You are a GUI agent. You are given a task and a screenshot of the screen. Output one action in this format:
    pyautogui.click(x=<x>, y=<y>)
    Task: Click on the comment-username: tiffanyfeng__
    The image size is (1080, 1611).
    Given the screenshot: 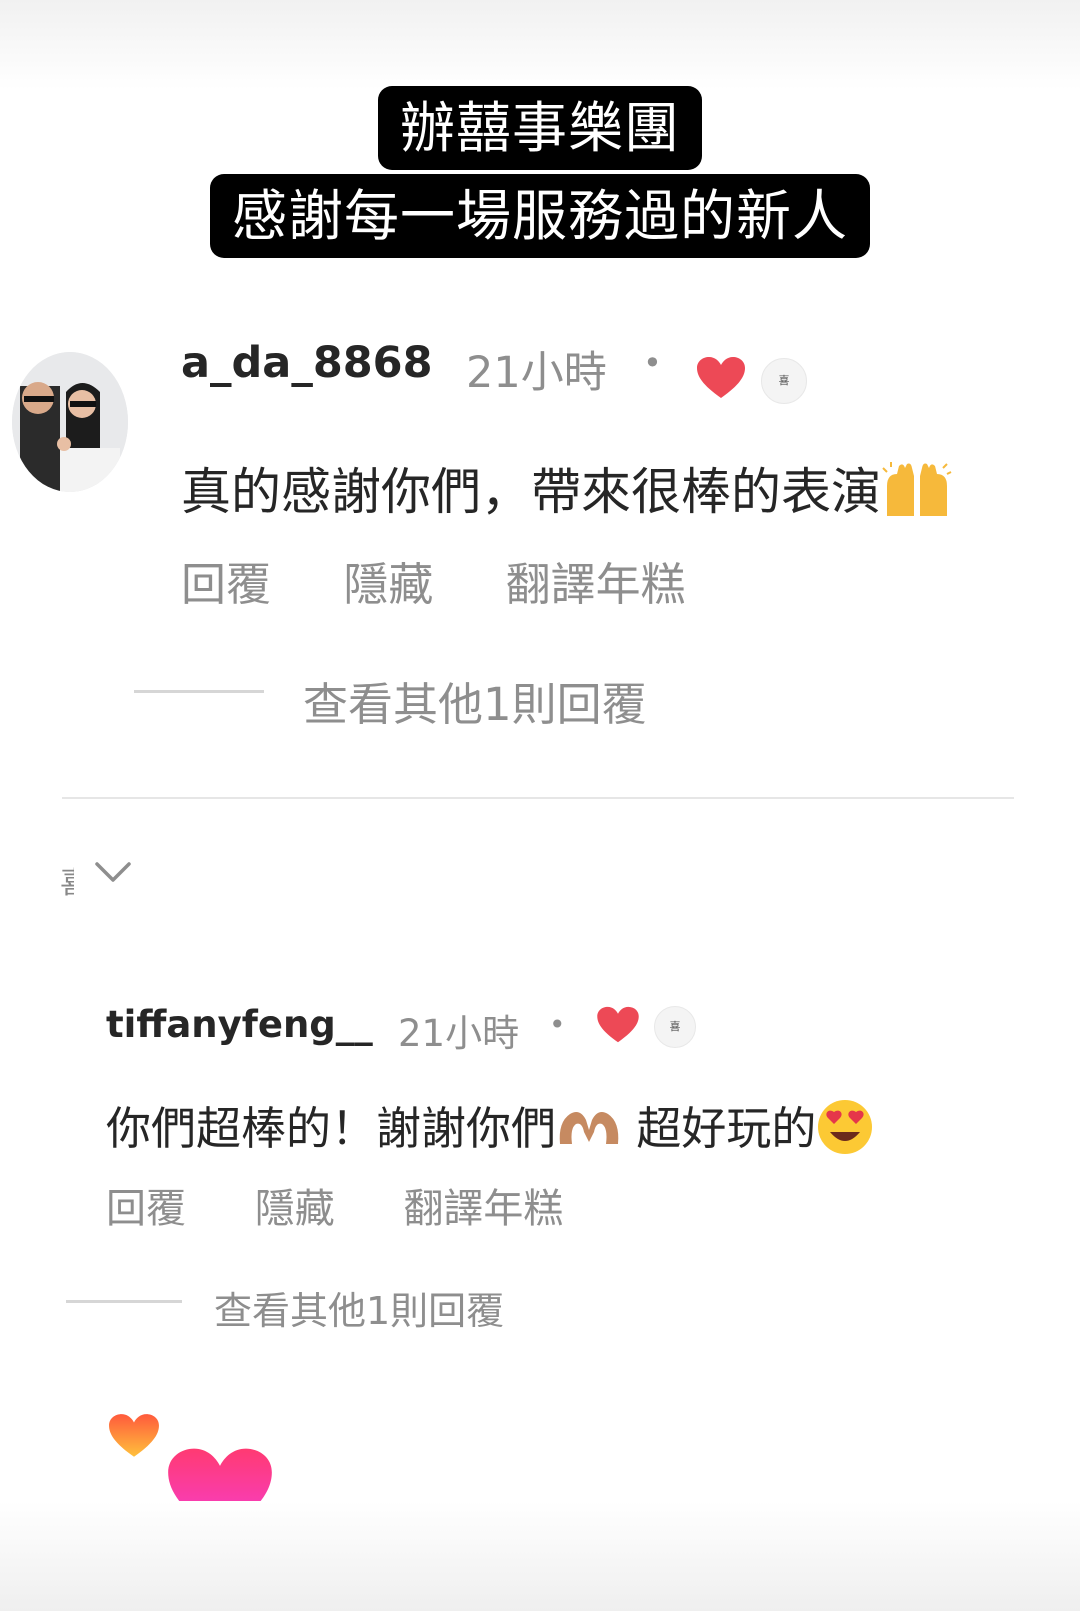 What is the action you would take?
    pyautogui.click(x=239, y=1024)
    